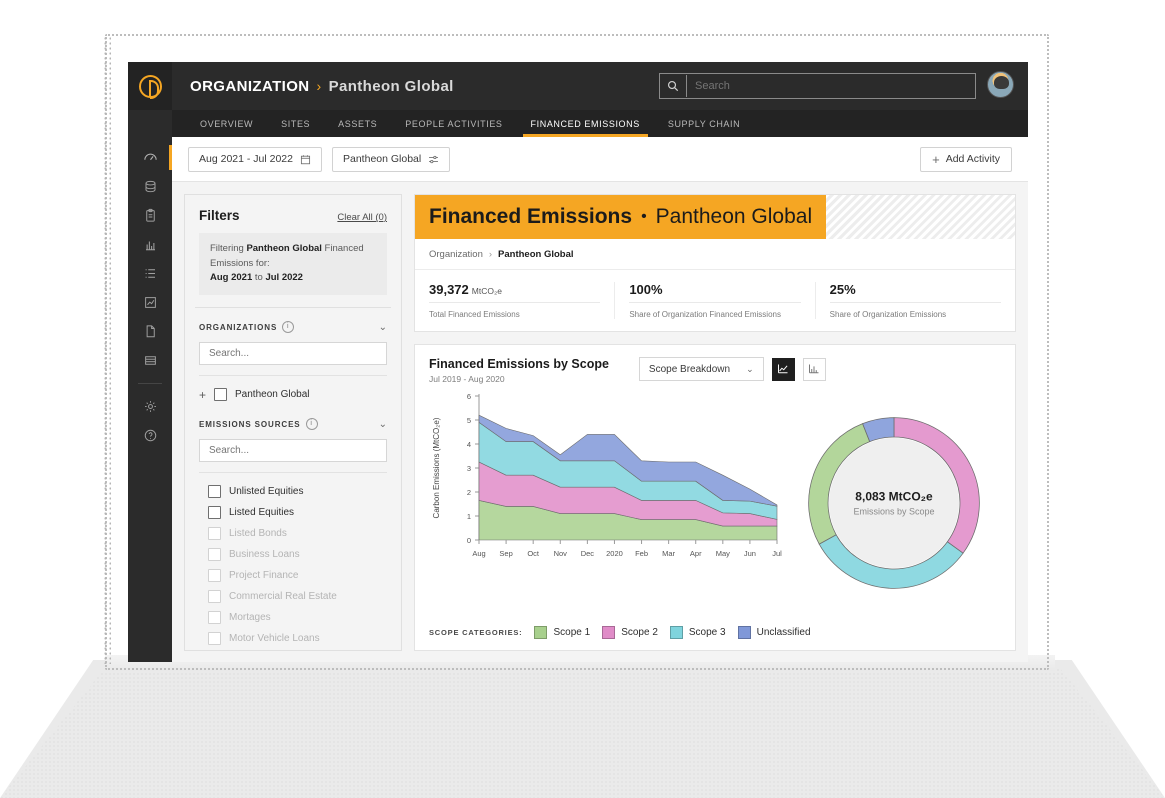 Image resolution: width=1165 pixels, height=798 pixels. Describe the element at coordinates (391, 159) in the screenshot. I see `organization-pill: Pantheon Global` at that location.